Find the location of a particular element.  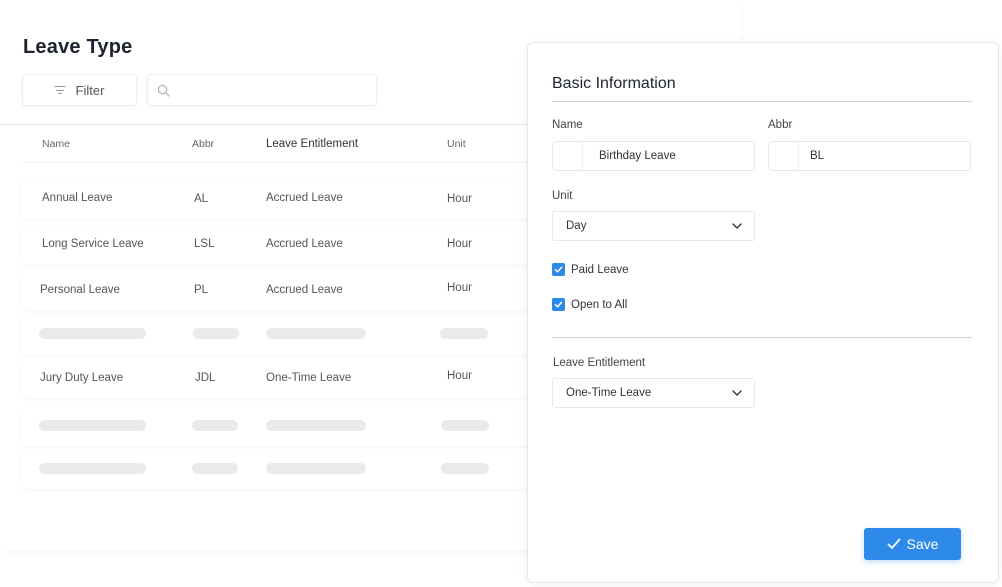

entitlement-select: One-Time Leave is located at coordinates (653, 393).